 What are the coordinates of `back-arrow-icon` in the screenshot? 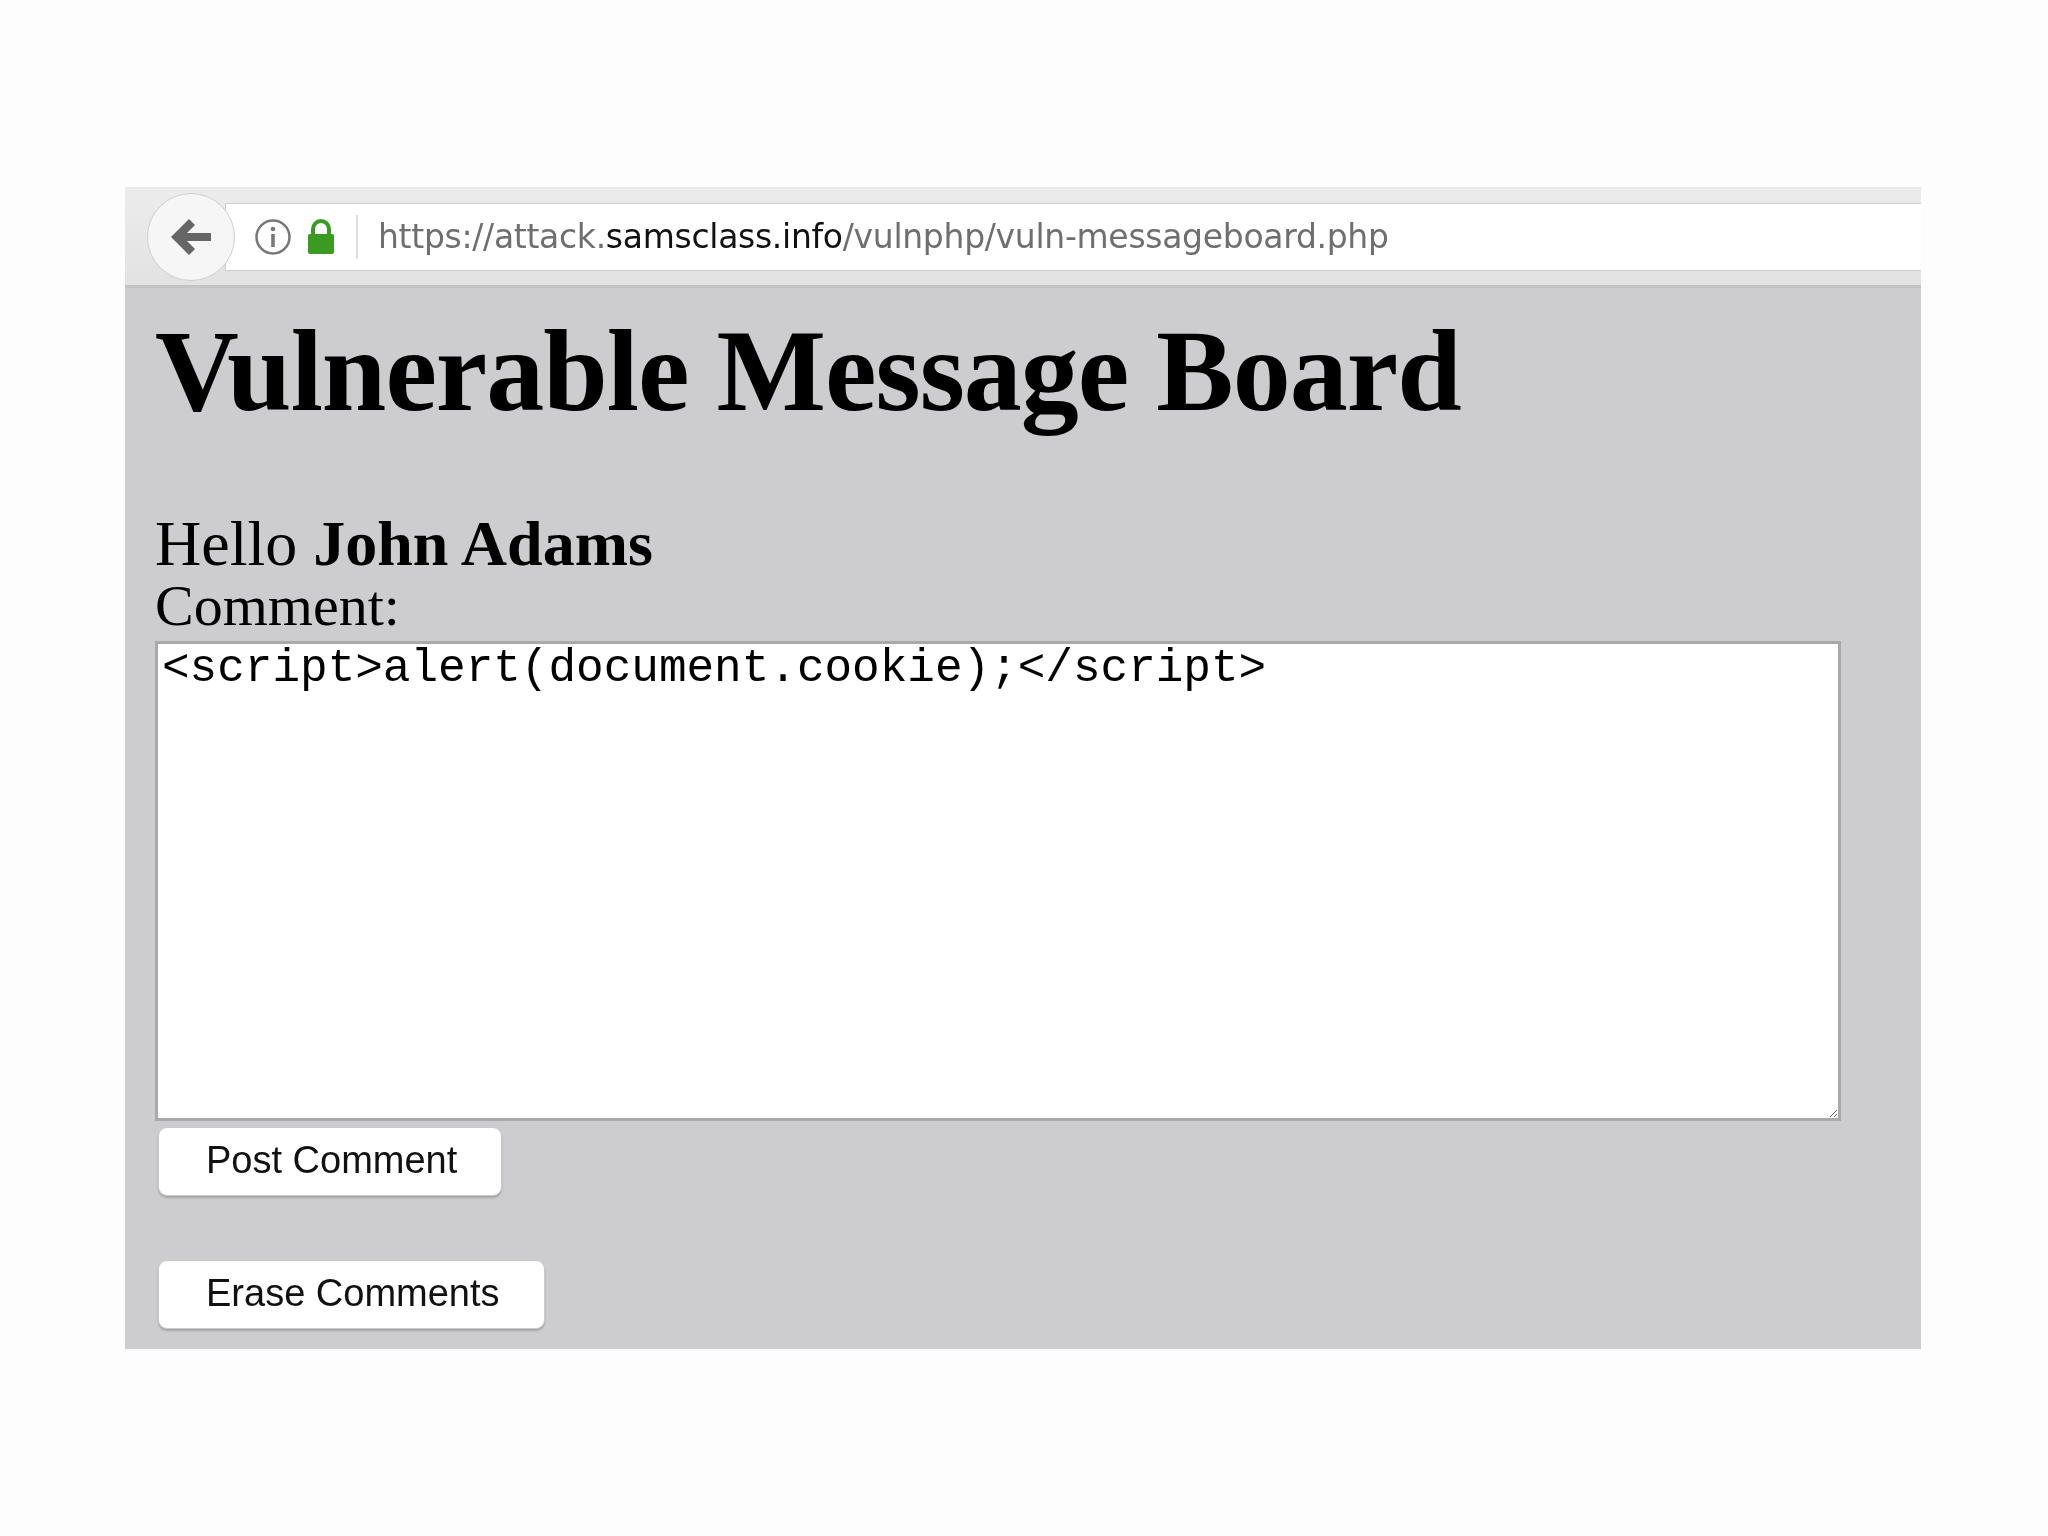 It's located at (191, 237).